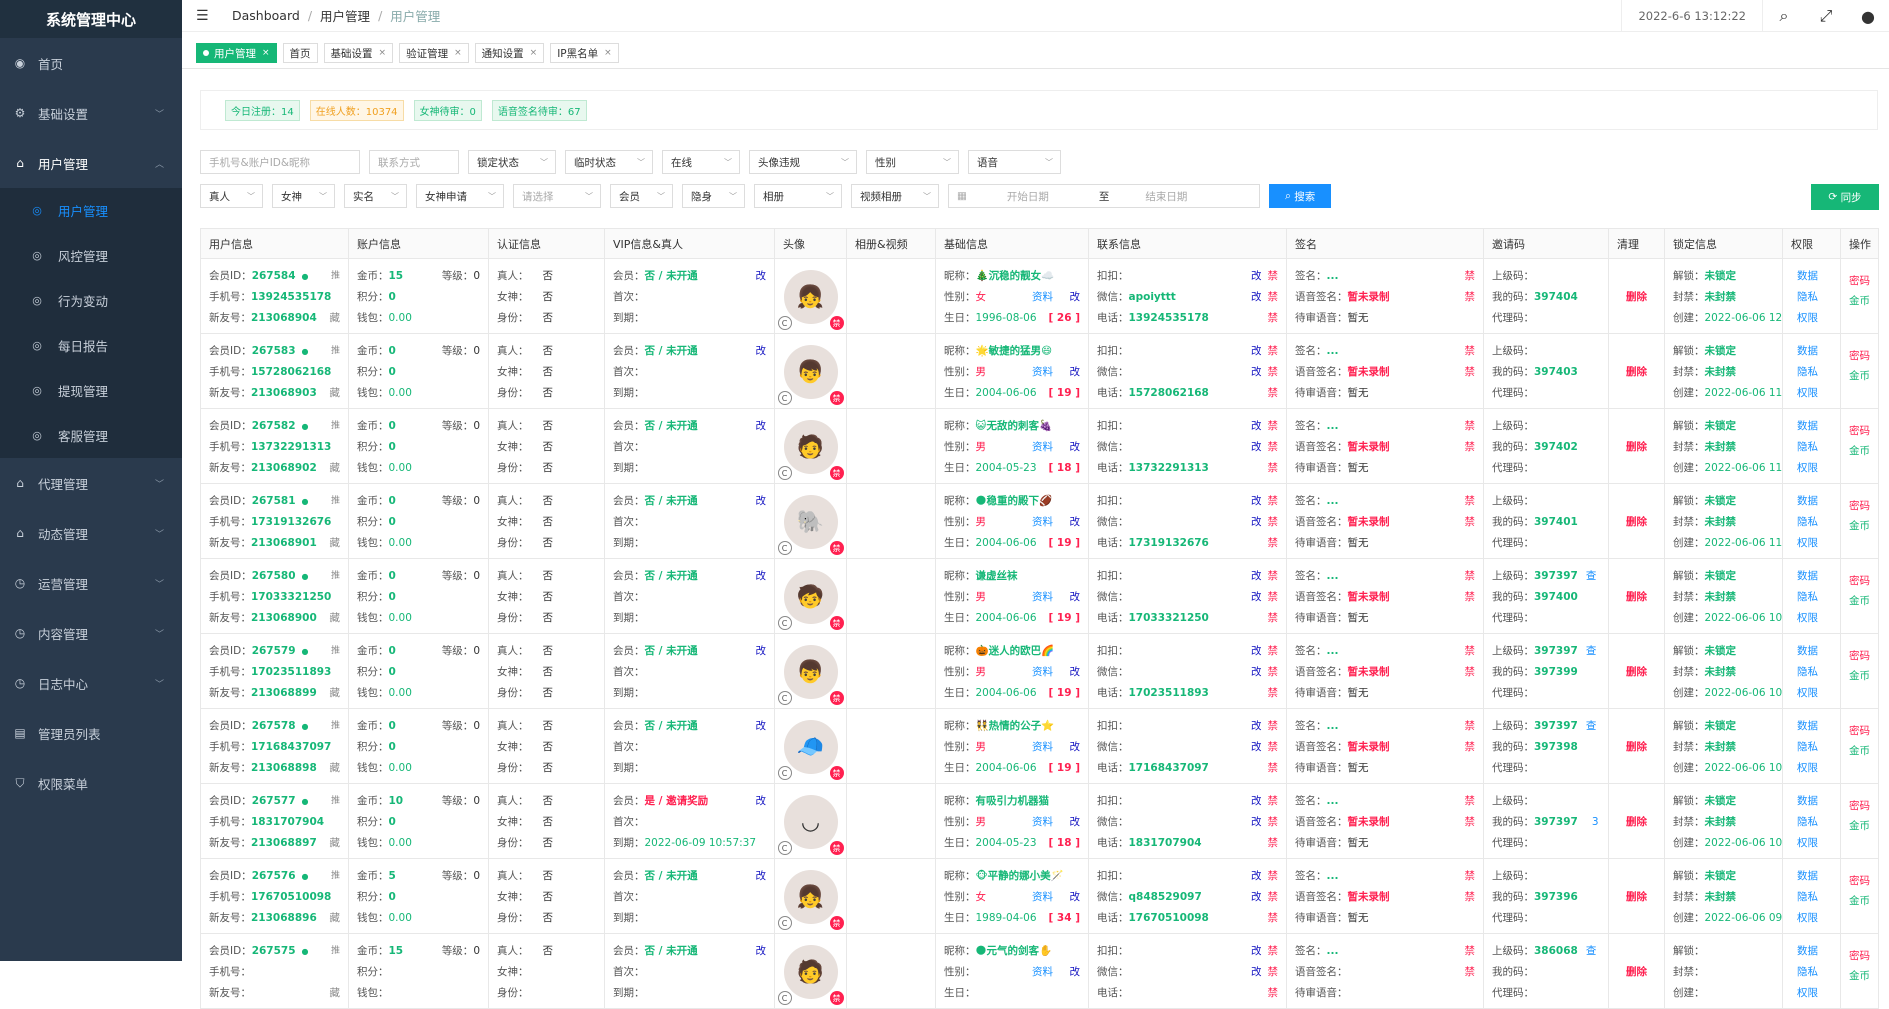 The height and width of the screenshot is (1009, 1889). Describe the element at coordinates (1014, 162) in the screenshot. I see `filter-select: 语音 ﹀` at that location.